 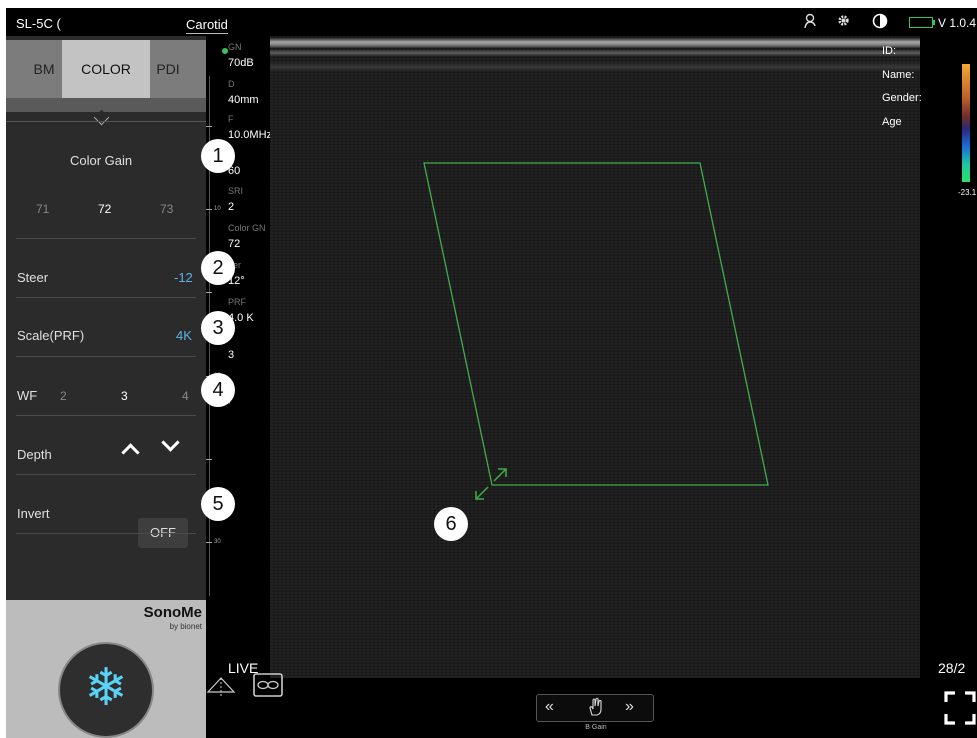 What do you see at coordinates (218, 504) in the screenshot?
I see `callout-5: 5` at bounding box center [218, 504].